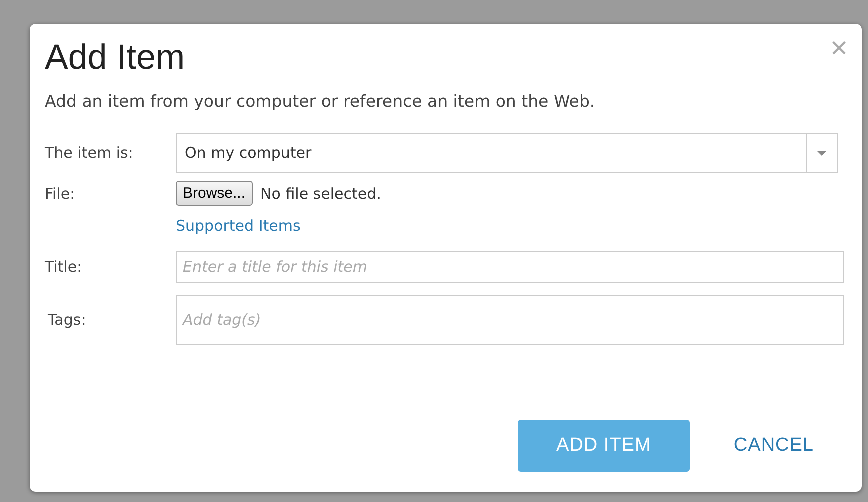  Describe the element at coordinates (774, 446) in the screenshot. I see `cancel-button: CANCEL` at that location.